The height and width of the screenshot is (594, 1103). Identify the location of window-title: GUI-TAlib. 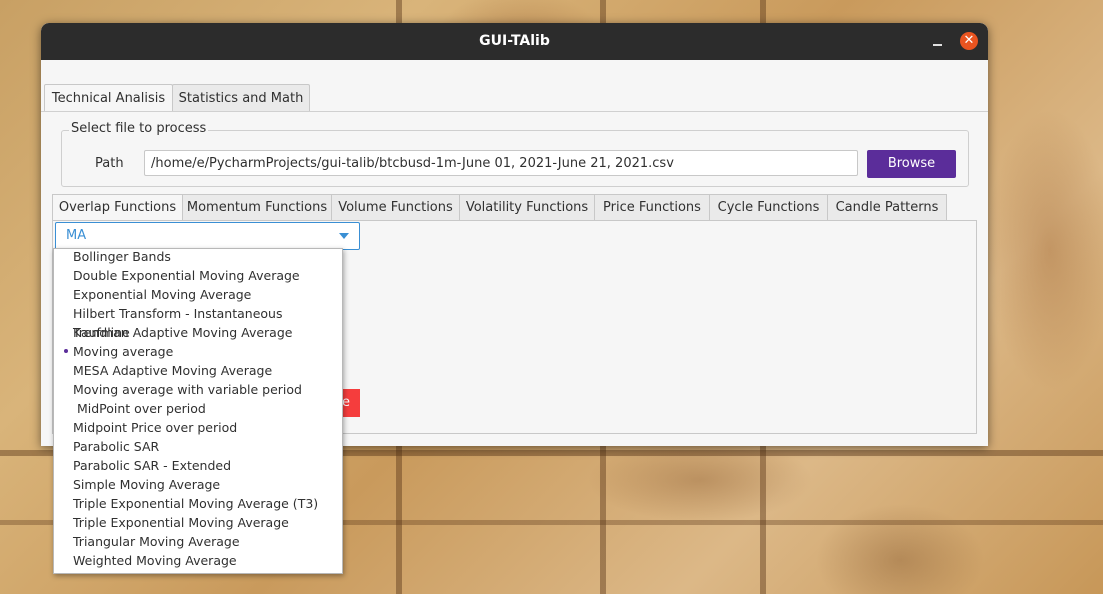
(514, 41).